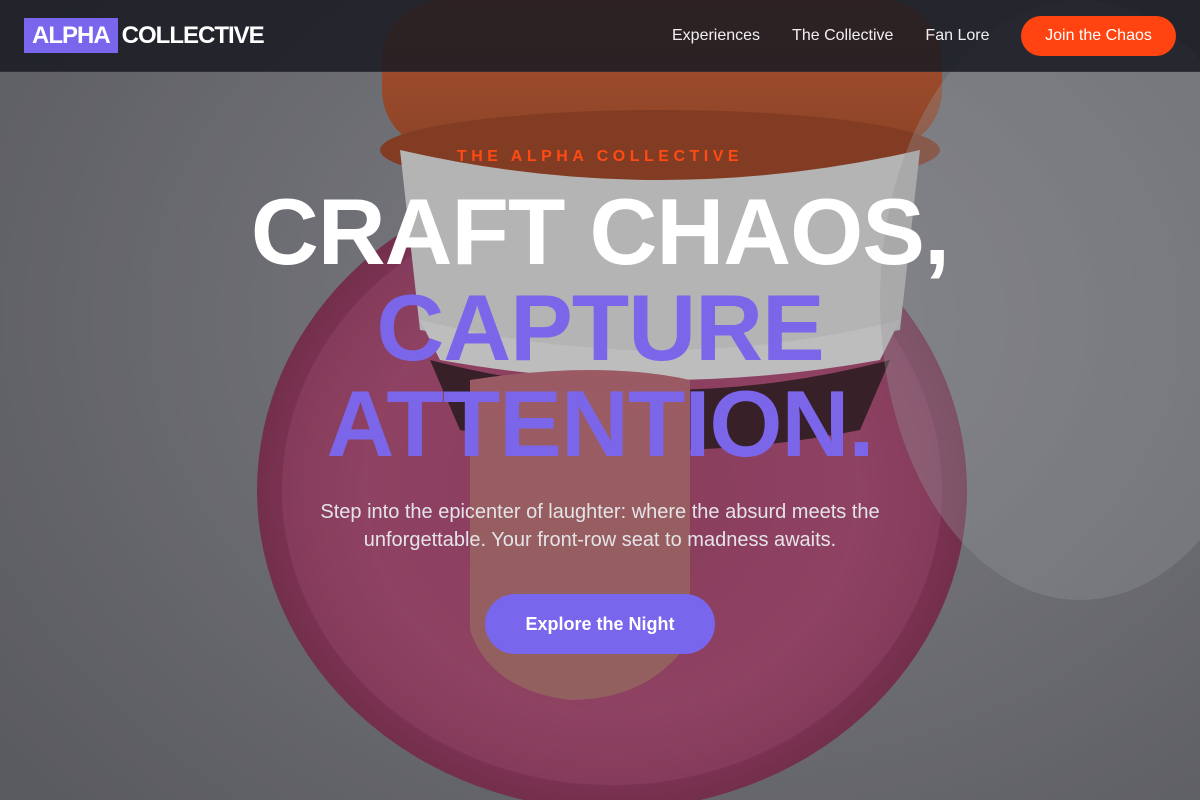  I want to click on nav-links: Experiences The Collective Fan Lore, so click(830, 36).